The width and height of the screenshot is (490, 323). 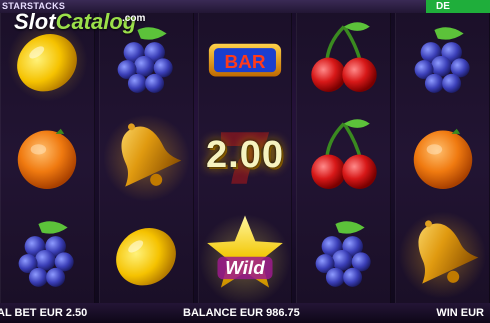 I want to click on slotcatalog-watermark: SlotCatalog .com, so click(x=79, y=22).